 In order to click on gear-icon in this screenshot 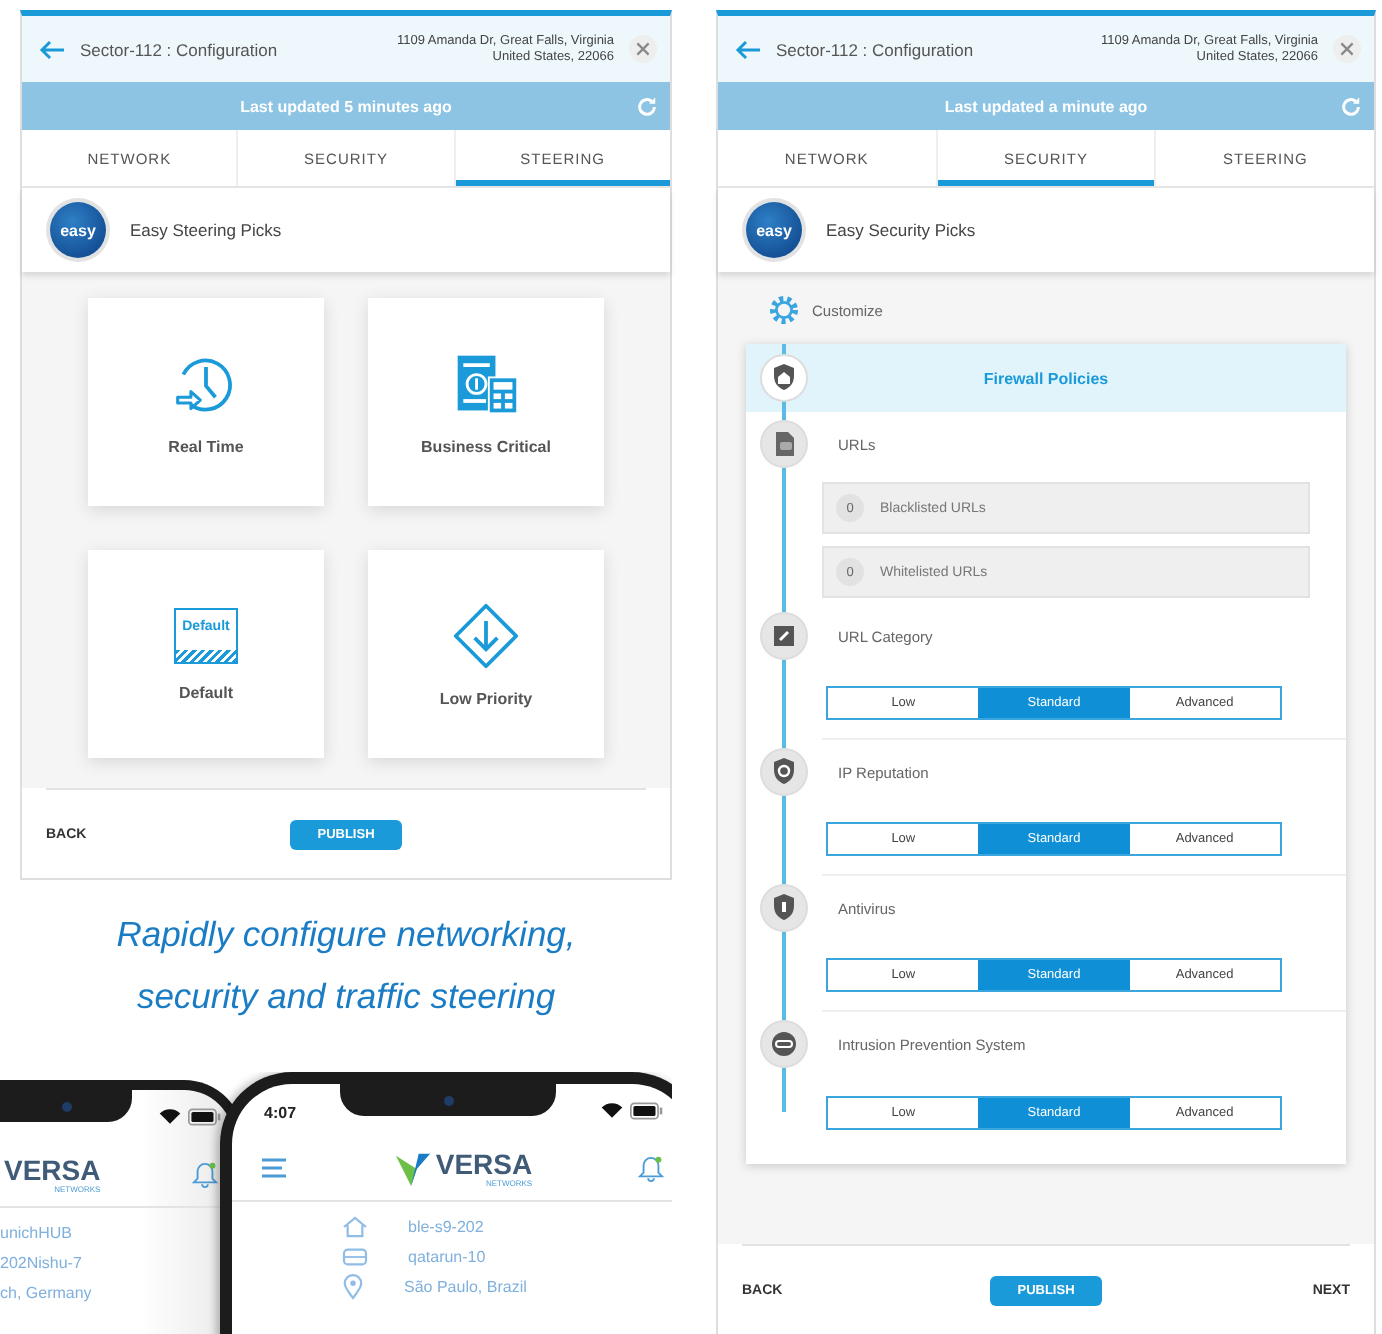, I will do `click(784, 310)`.